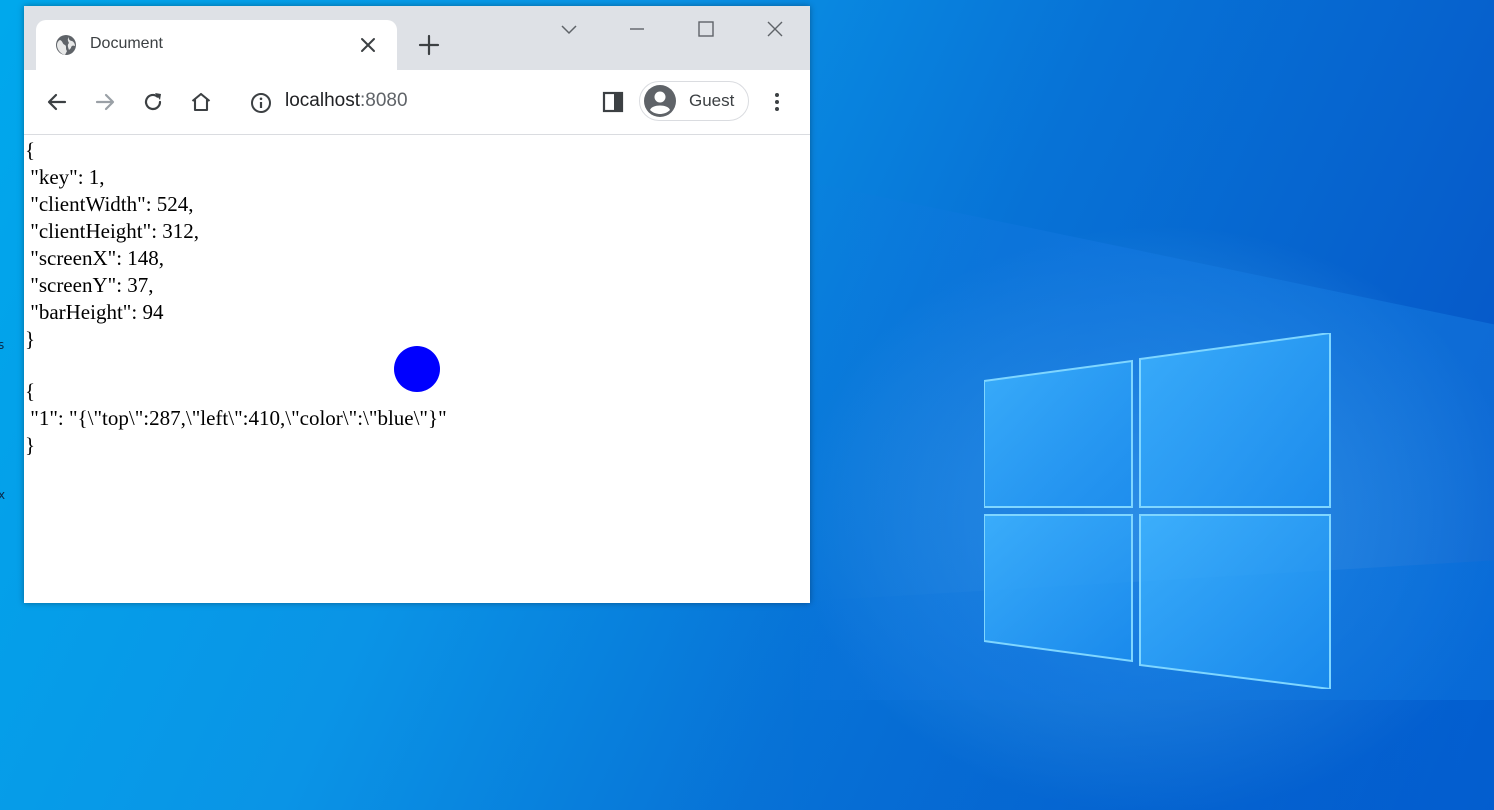 This screenshot has width=1494, height=810. Describe the element at coordinates (660, 101) in the screenshot. I see `avatar-icon` at that location.